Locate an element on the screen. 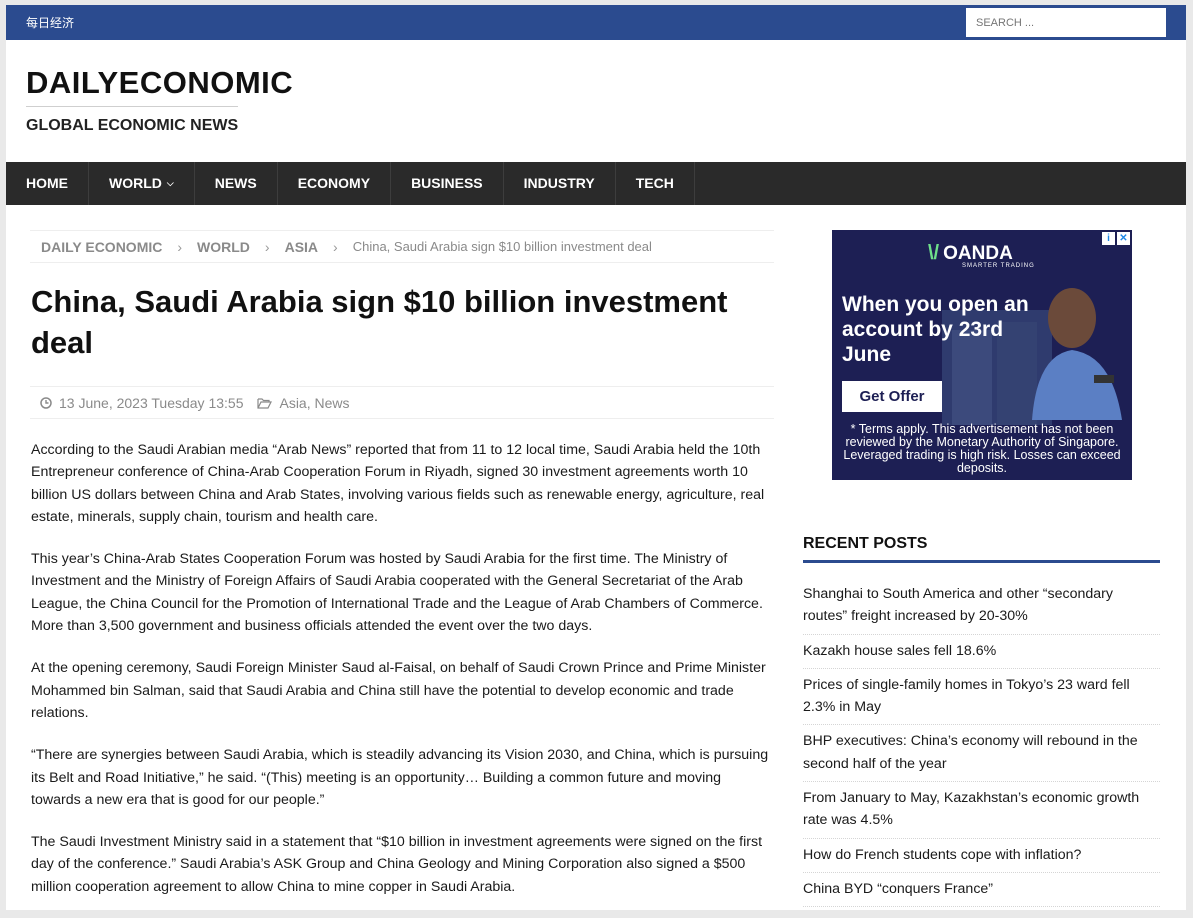  recent-post-link: China BYD “conquers France” is located at coordinates (981, 893).